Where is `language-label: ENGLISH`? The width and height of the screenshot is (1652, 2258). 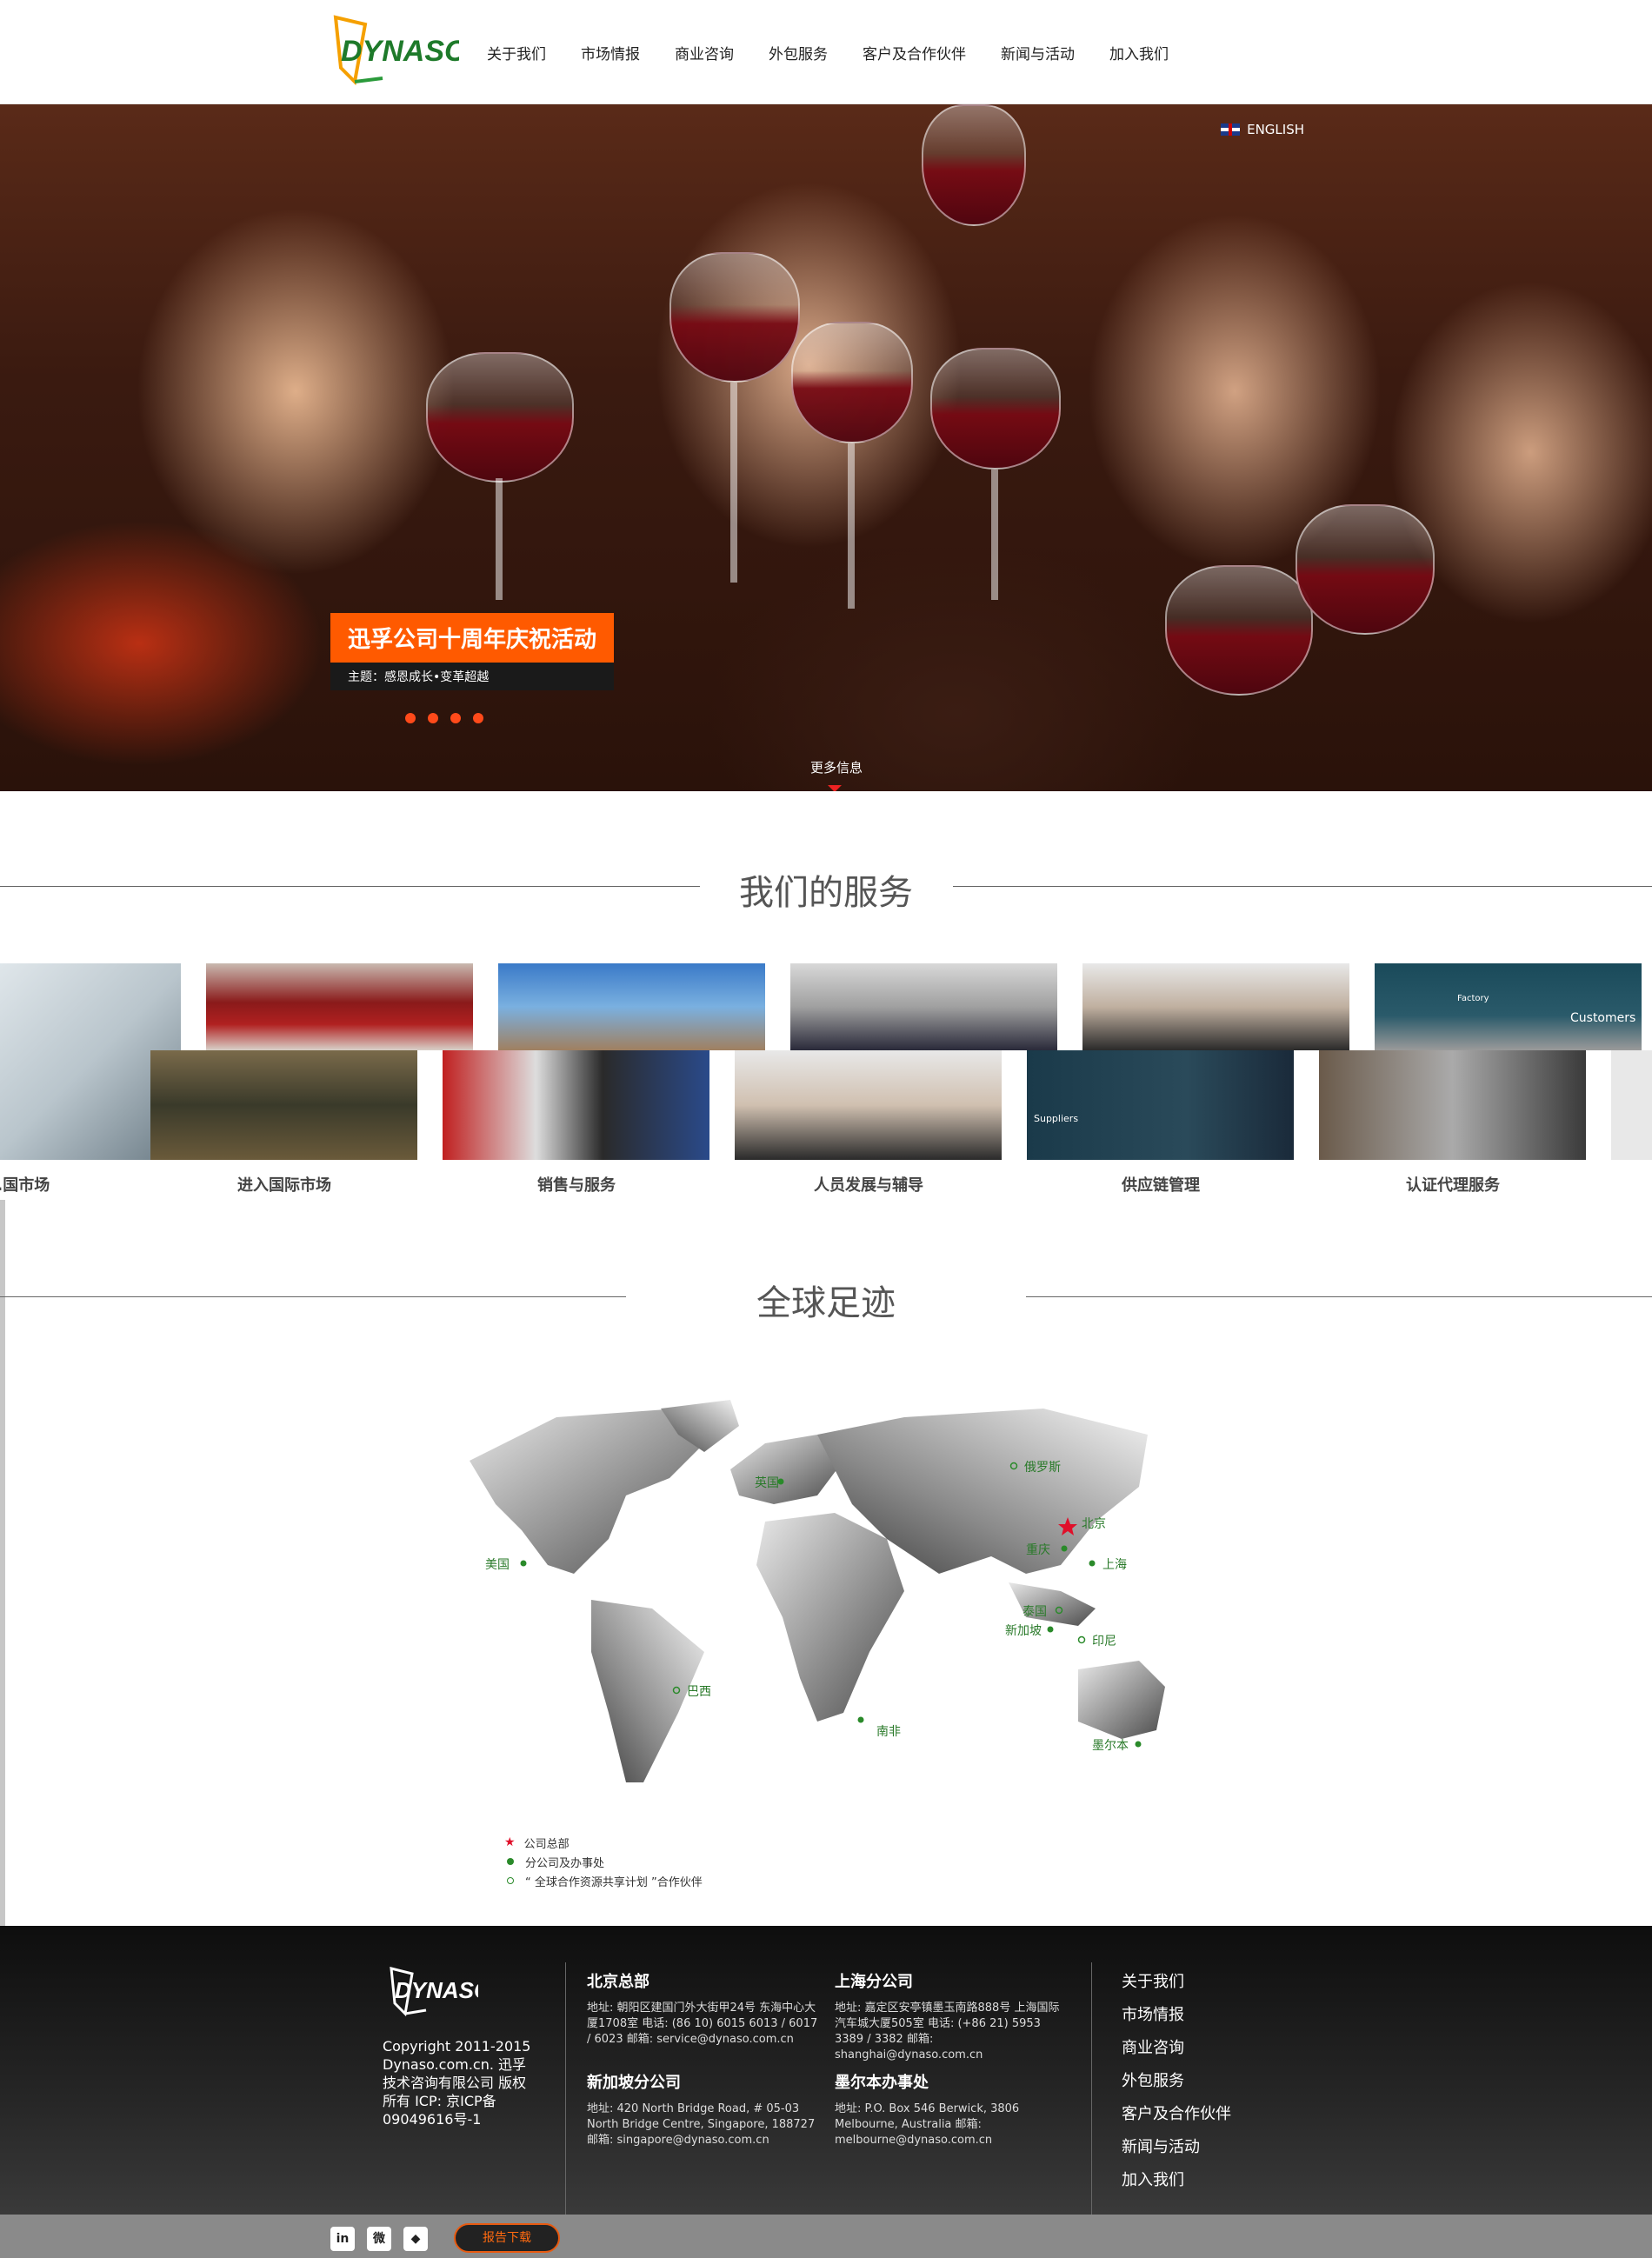
language-label: ENGLISH is located at coordinates (1275, 129).